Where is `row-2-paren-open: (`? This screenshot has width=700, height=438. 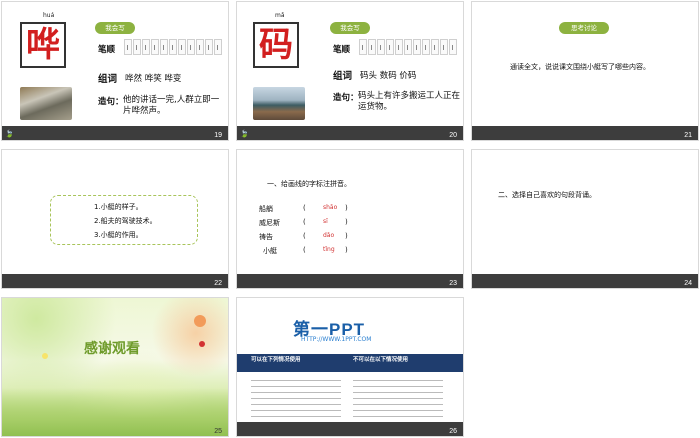
row-2-paren-open: ( is located at coordinates (304, 222).